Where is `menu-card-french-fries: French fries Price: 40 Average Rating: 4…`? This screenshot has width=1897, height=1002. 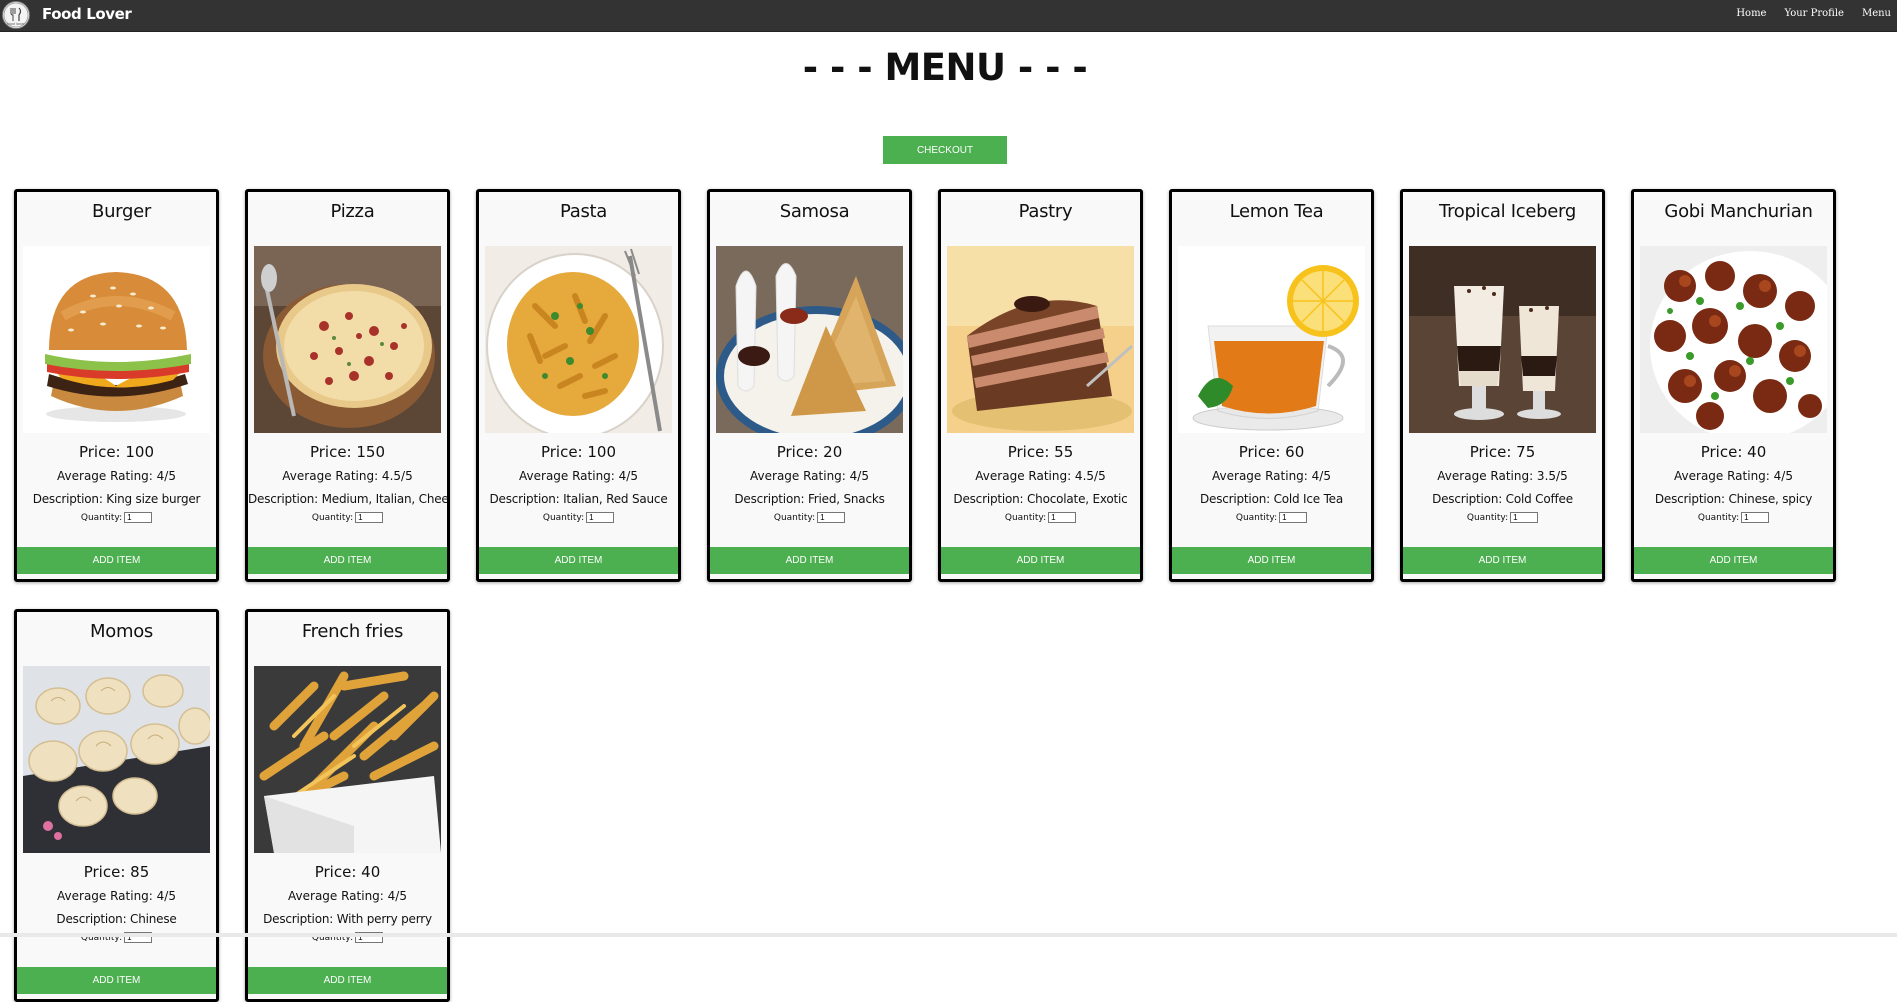
menu-card-french-fries: French fries Price: 40 Average Rating: 4… is located at coordinates (347, 805).